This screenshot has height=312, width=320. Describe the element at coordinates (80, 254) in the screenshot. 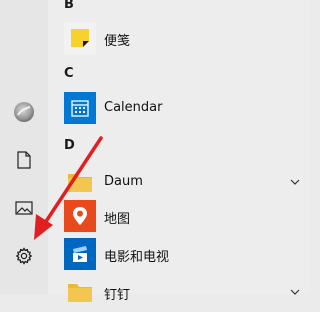

I see `movies-tv-icon` at that location.